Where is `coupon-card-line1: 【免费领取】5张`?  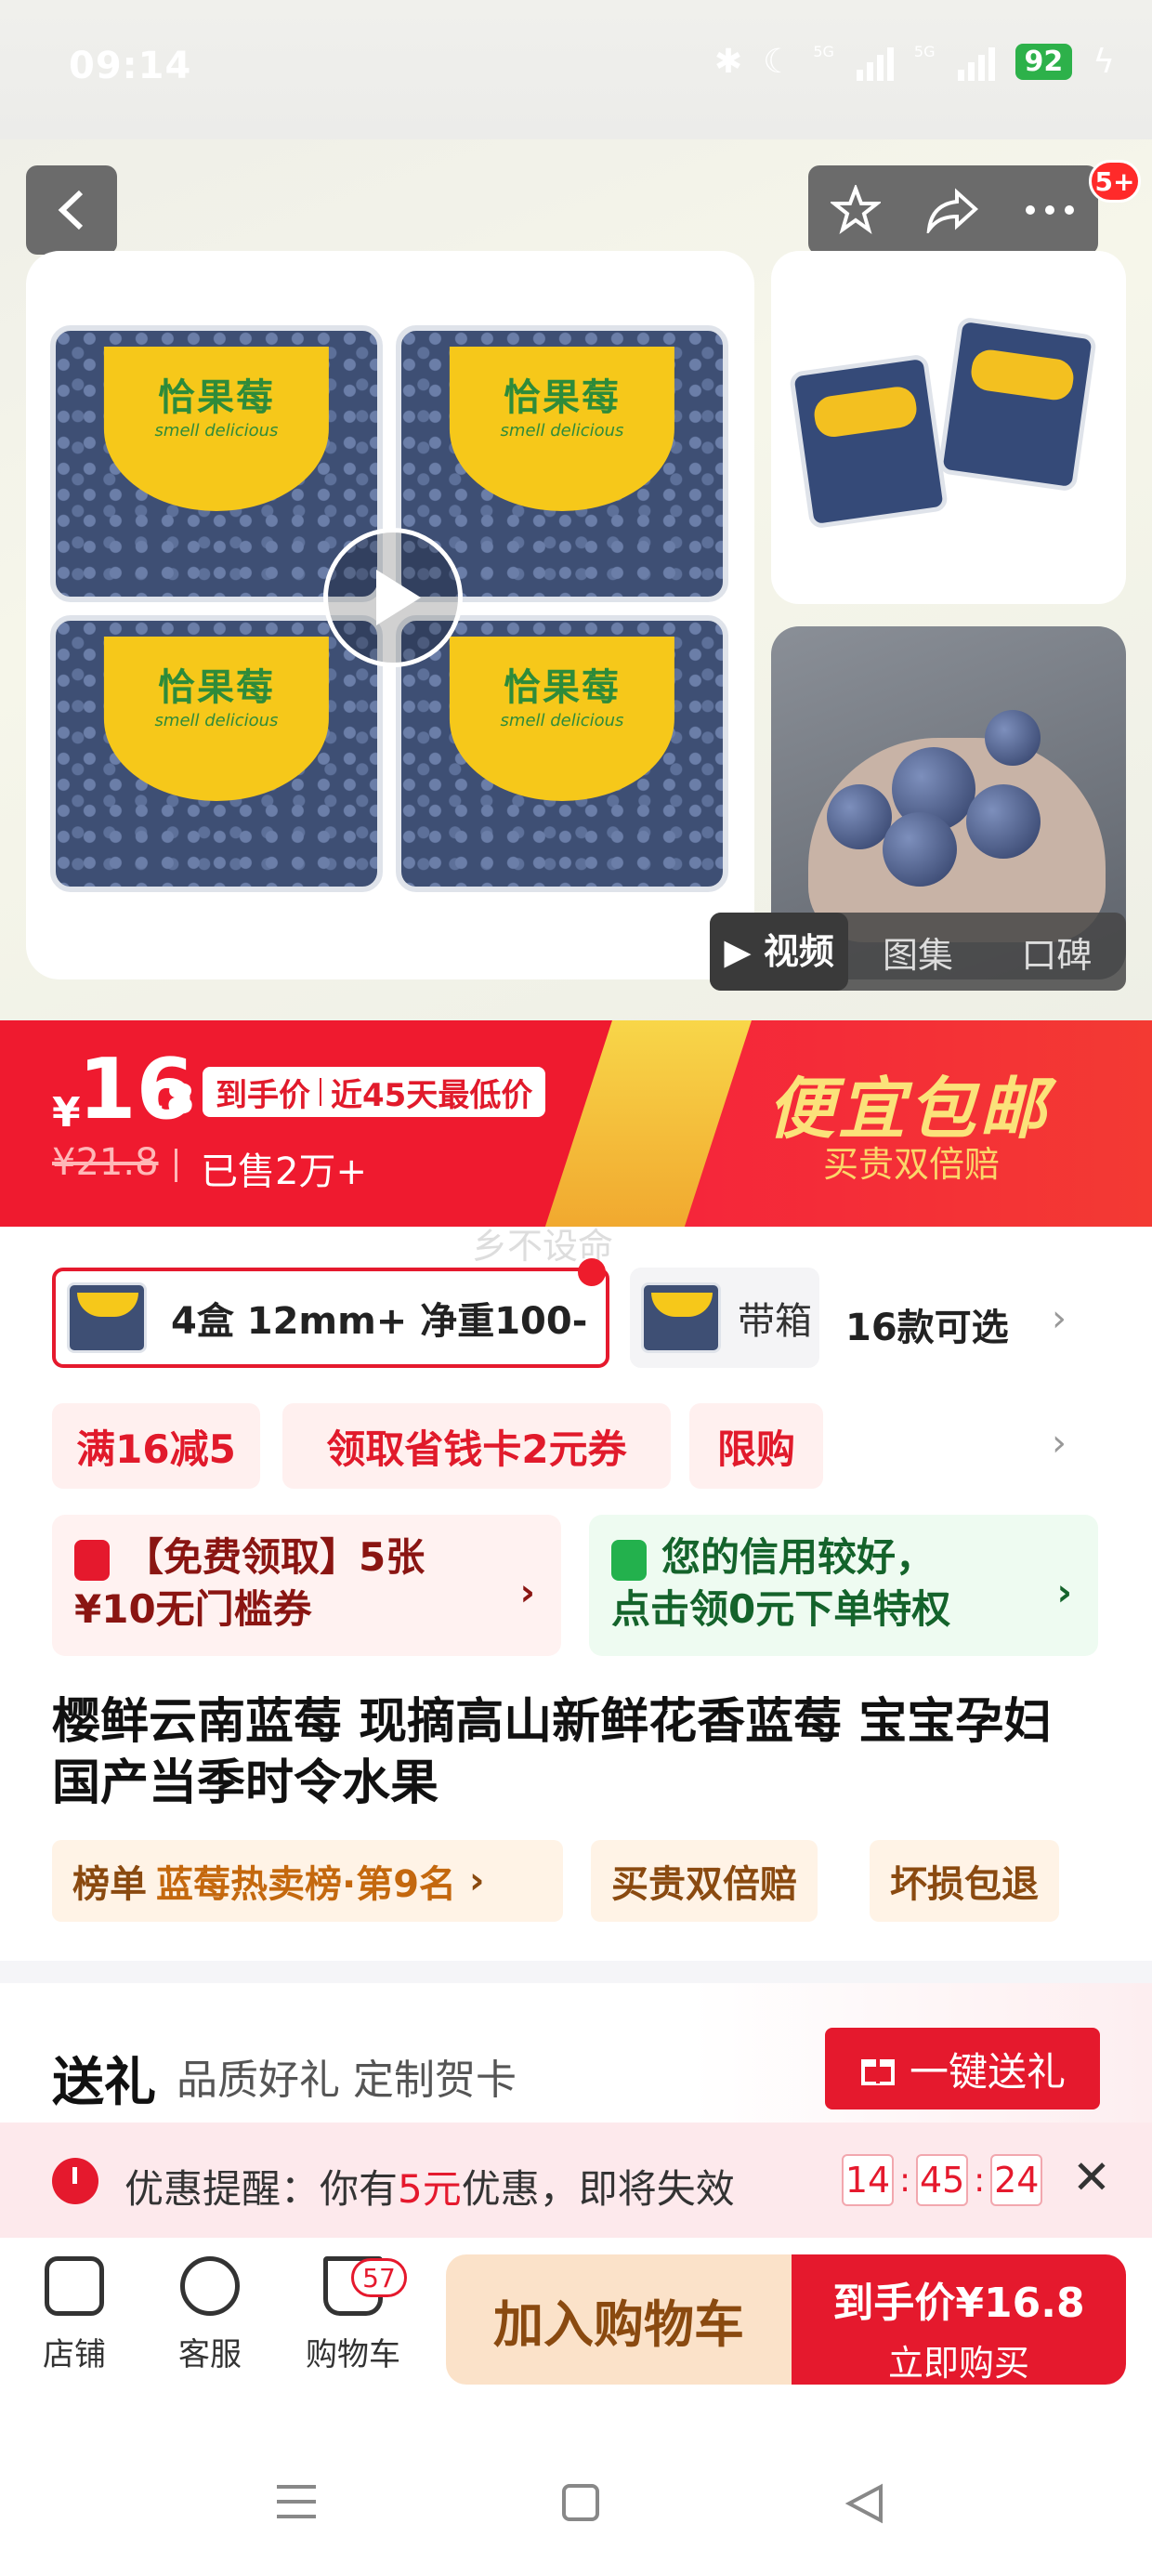
coupon-card-line1: 【免费领取】5张 is located at coordinates (274, 1557).